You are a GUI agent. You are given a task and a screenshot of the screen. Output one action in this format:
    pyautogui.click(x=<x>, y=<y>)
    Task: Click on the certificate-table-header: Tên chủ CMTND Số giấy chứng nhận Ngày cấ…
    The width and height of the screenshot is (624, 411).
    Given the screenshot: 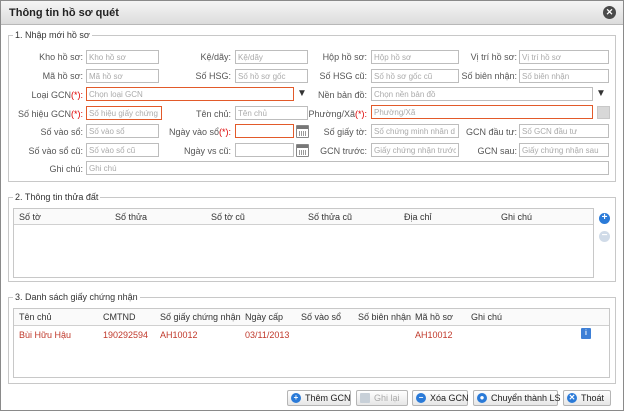 What is the action you would take?
    pyautogui.click(x=311, y=317)
    